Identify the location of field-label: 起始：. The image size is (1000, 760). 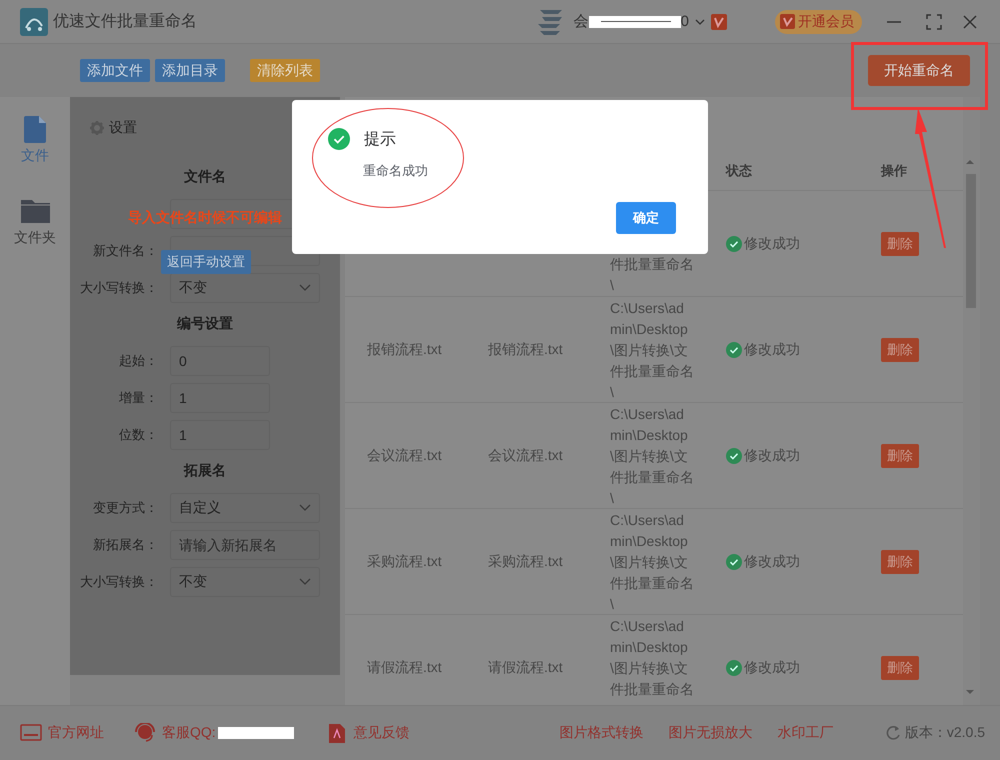
(138, 361).